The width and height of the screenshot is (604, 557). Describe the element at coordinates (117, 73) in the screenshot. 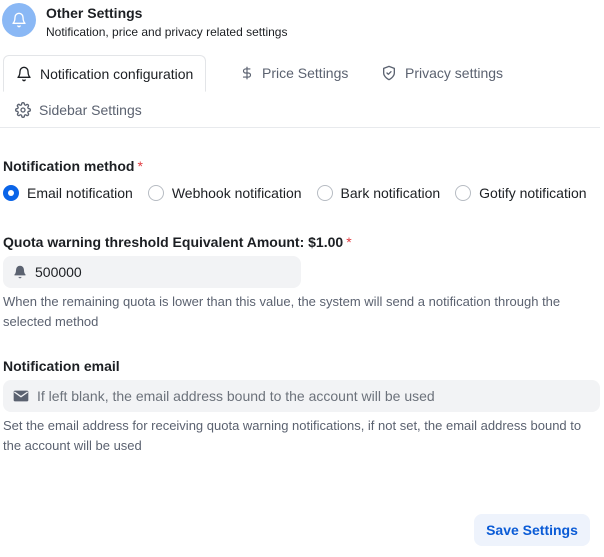

I see `tab-label: Notification configuration` at that location.